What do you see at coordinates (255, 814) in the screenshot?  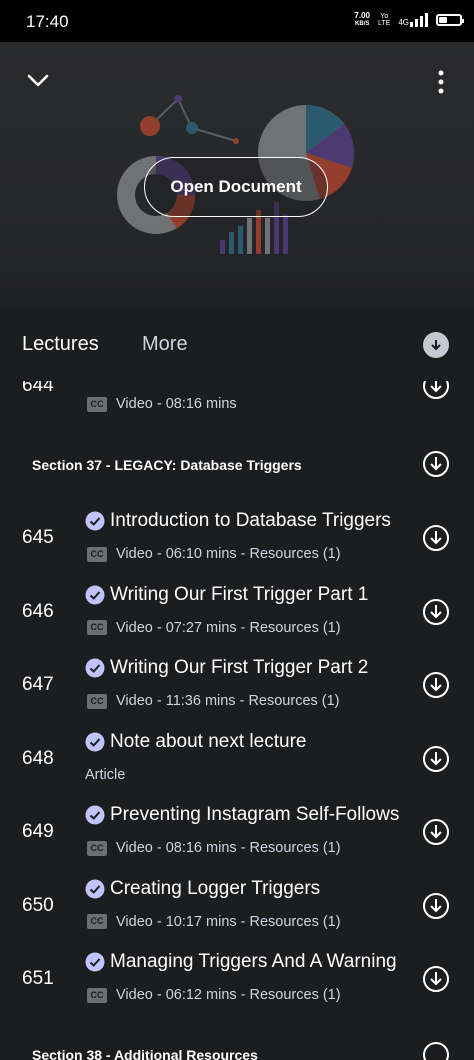 I see `lecture-title: Preventing Instagram Self-Follows` at bounding box center [255, 814].